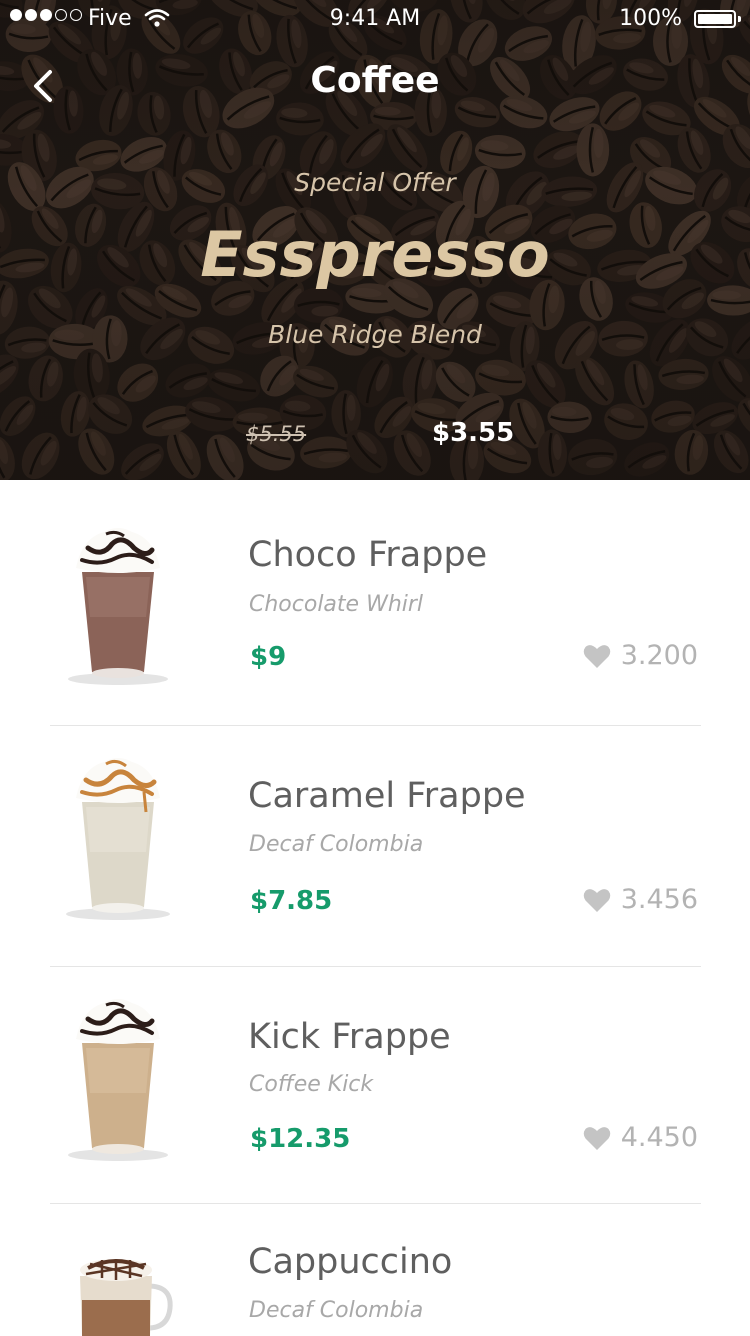 The image size is (750, 1336). What do you see at coordinates (650, 18) in the screenshot?
I see `battery-percentage: 100%` at bounding box center [650, 18].